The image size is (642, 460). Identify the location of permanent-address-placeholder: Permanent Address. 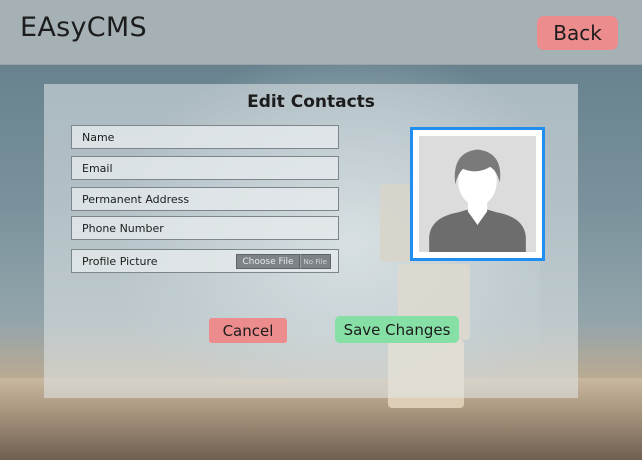
(136, 199).